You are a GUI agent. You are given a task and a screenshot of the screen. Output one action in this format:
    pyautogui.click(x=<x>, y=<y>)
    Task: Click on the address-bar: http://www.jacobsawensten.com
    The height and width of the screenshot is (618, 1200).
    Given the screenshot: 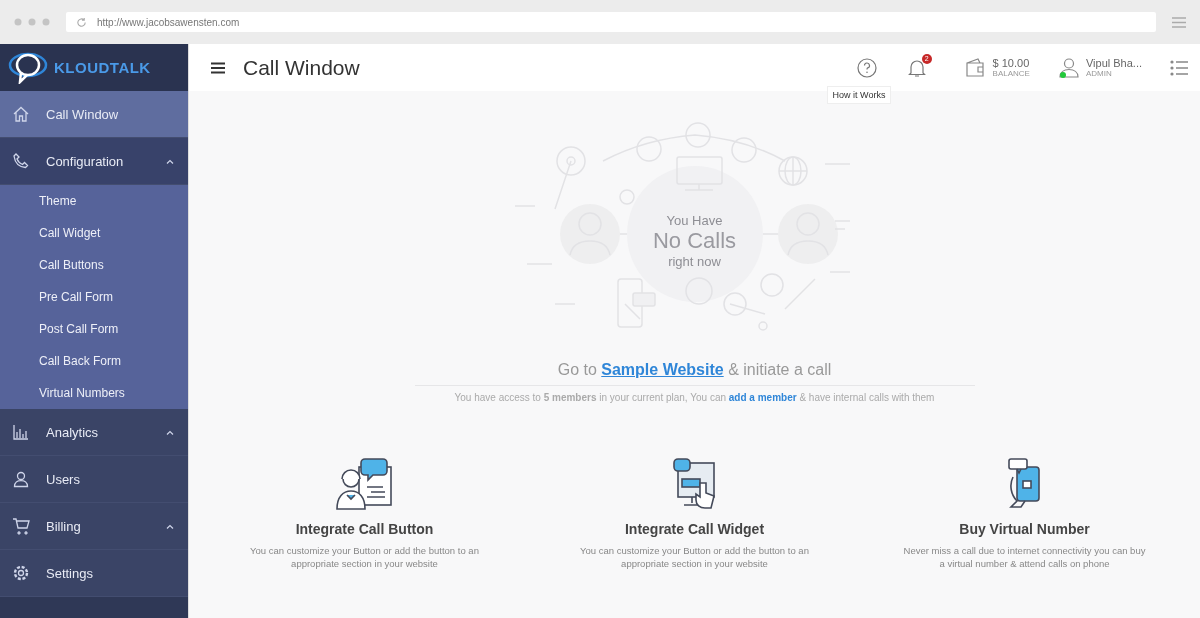 What is the action you would take?
    pyautogui.click(x=611, y=22)
    